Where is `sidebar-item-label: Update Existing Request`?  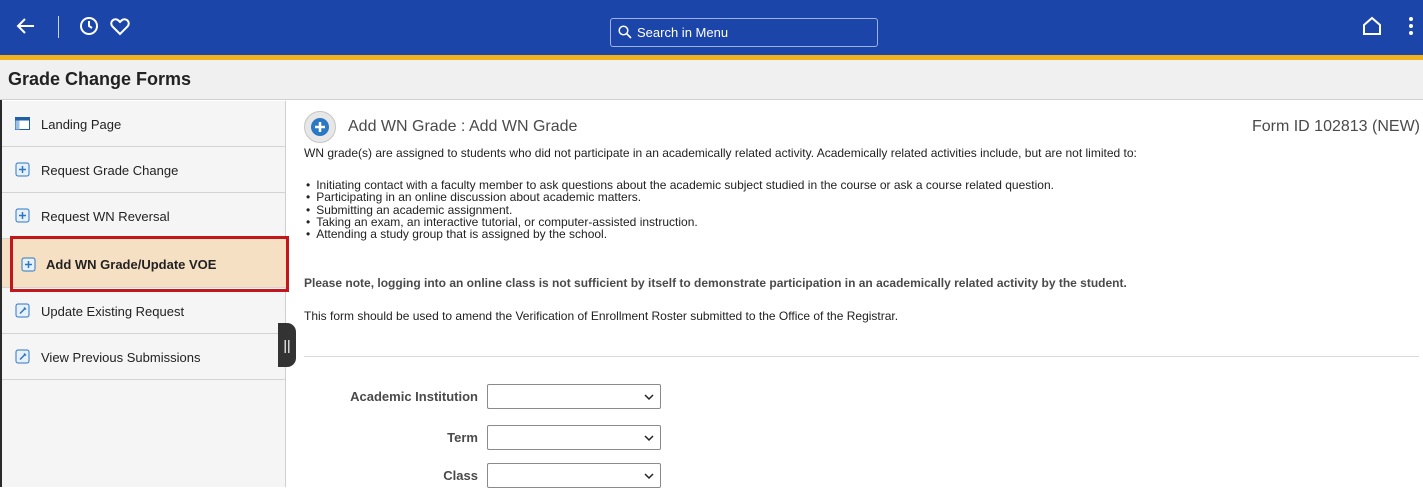
sidebar-item-label: Update Existing Request is located at coordinates (113, 311).